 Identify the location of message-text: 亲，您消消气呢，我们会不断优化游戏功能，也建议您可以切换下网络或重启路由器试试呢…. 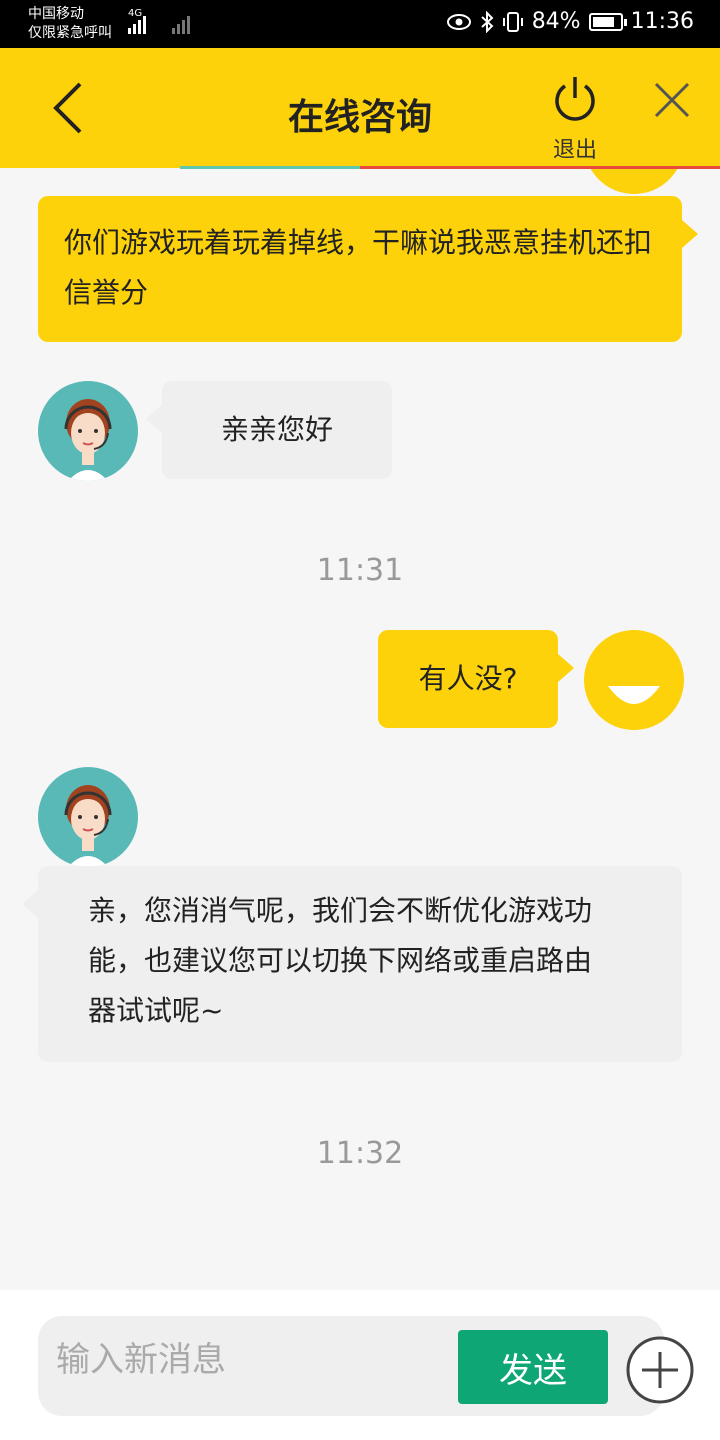
(340, 960).